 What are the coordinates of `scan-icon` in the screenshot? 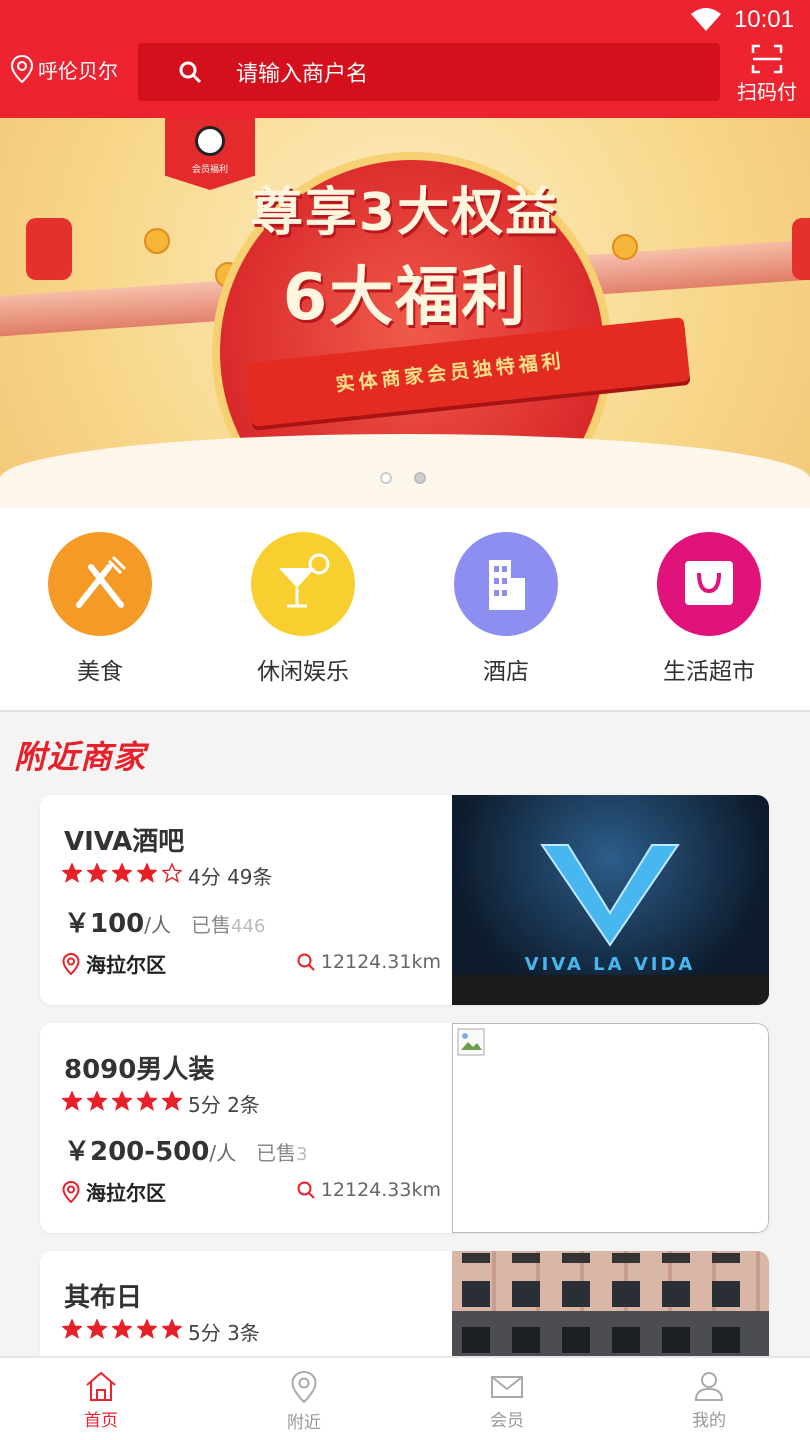 It's located at (767, 59).